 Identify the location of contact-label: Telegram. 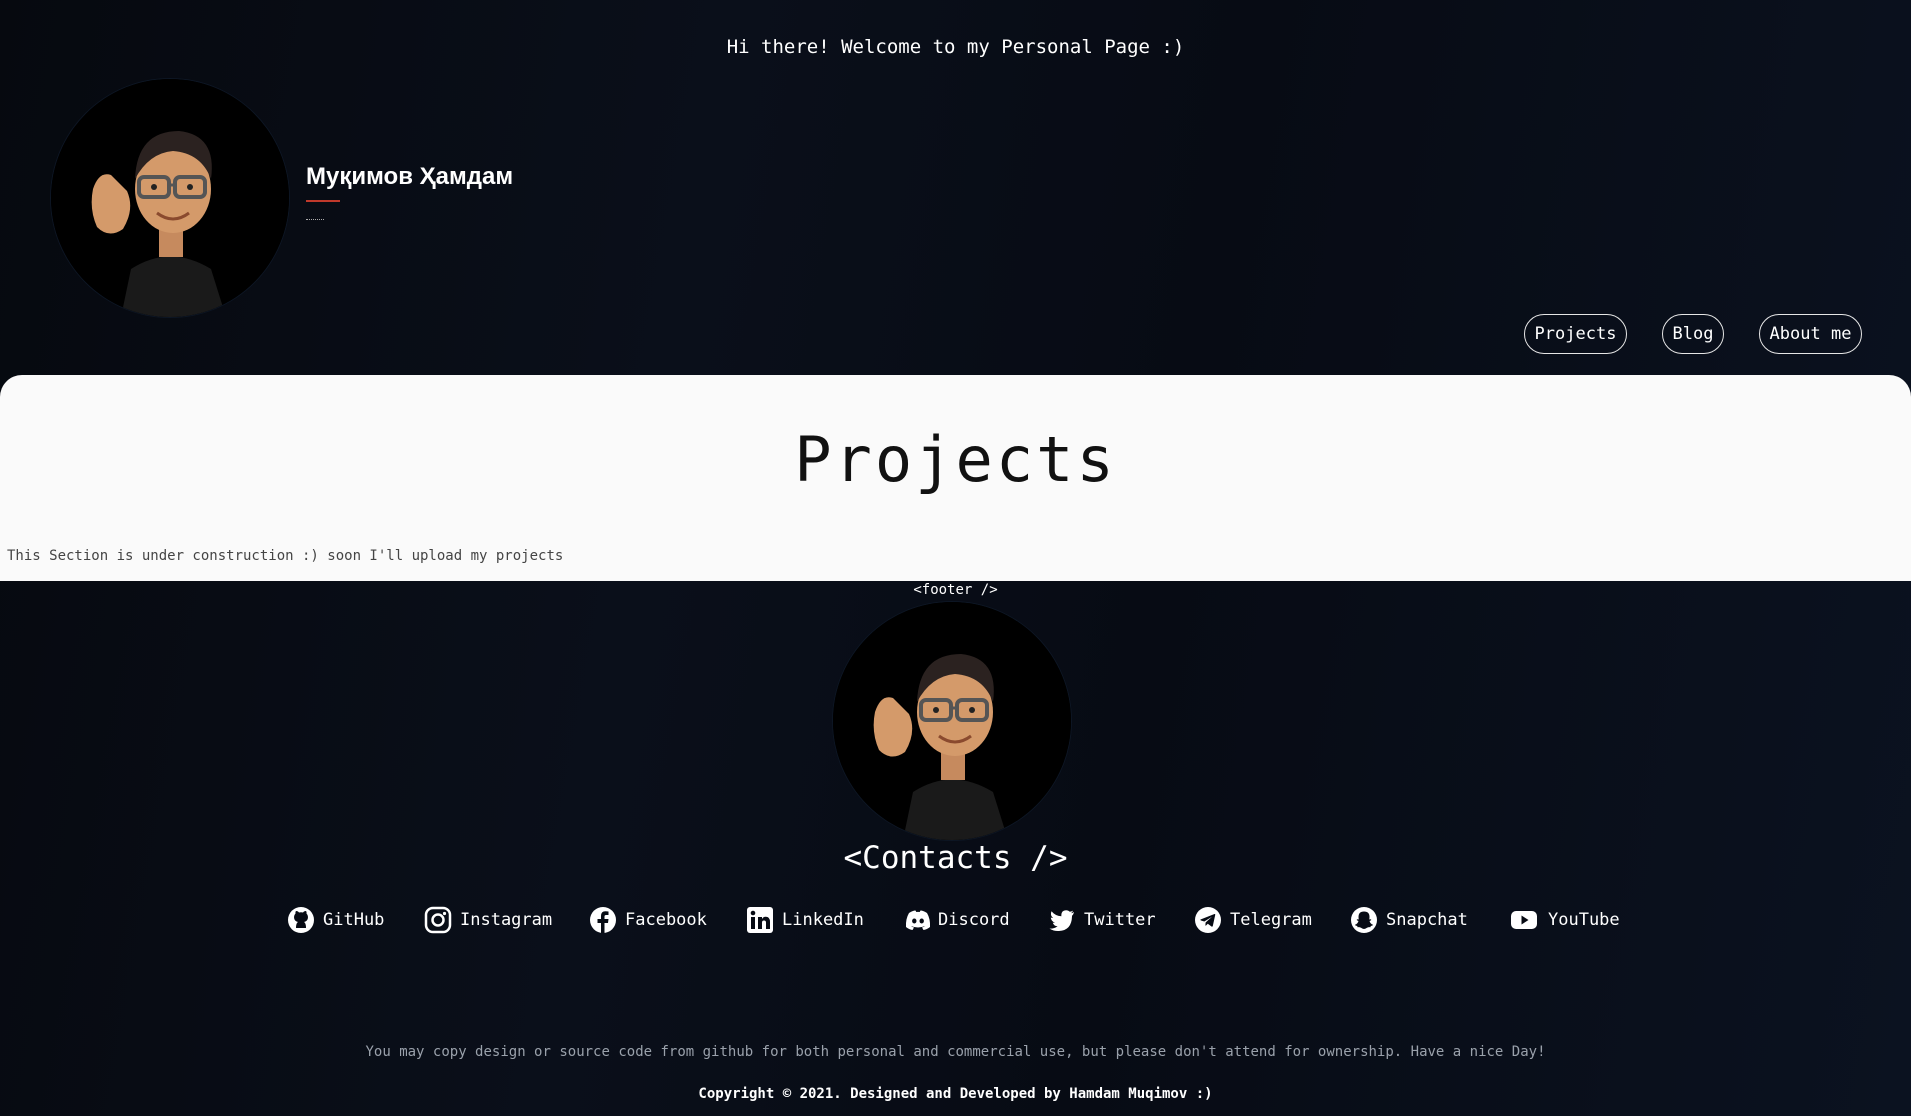
(1271, 920).